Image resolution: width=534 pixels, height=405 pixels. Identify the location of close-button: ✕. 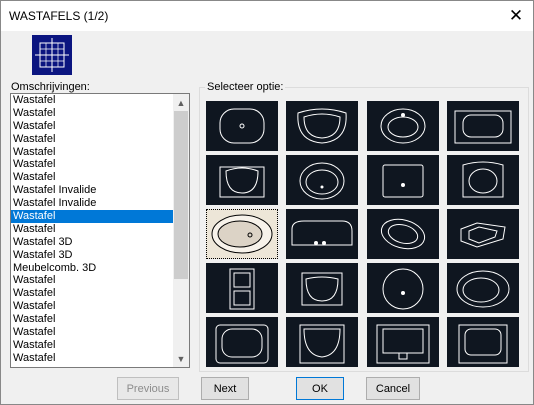
(516, 16).